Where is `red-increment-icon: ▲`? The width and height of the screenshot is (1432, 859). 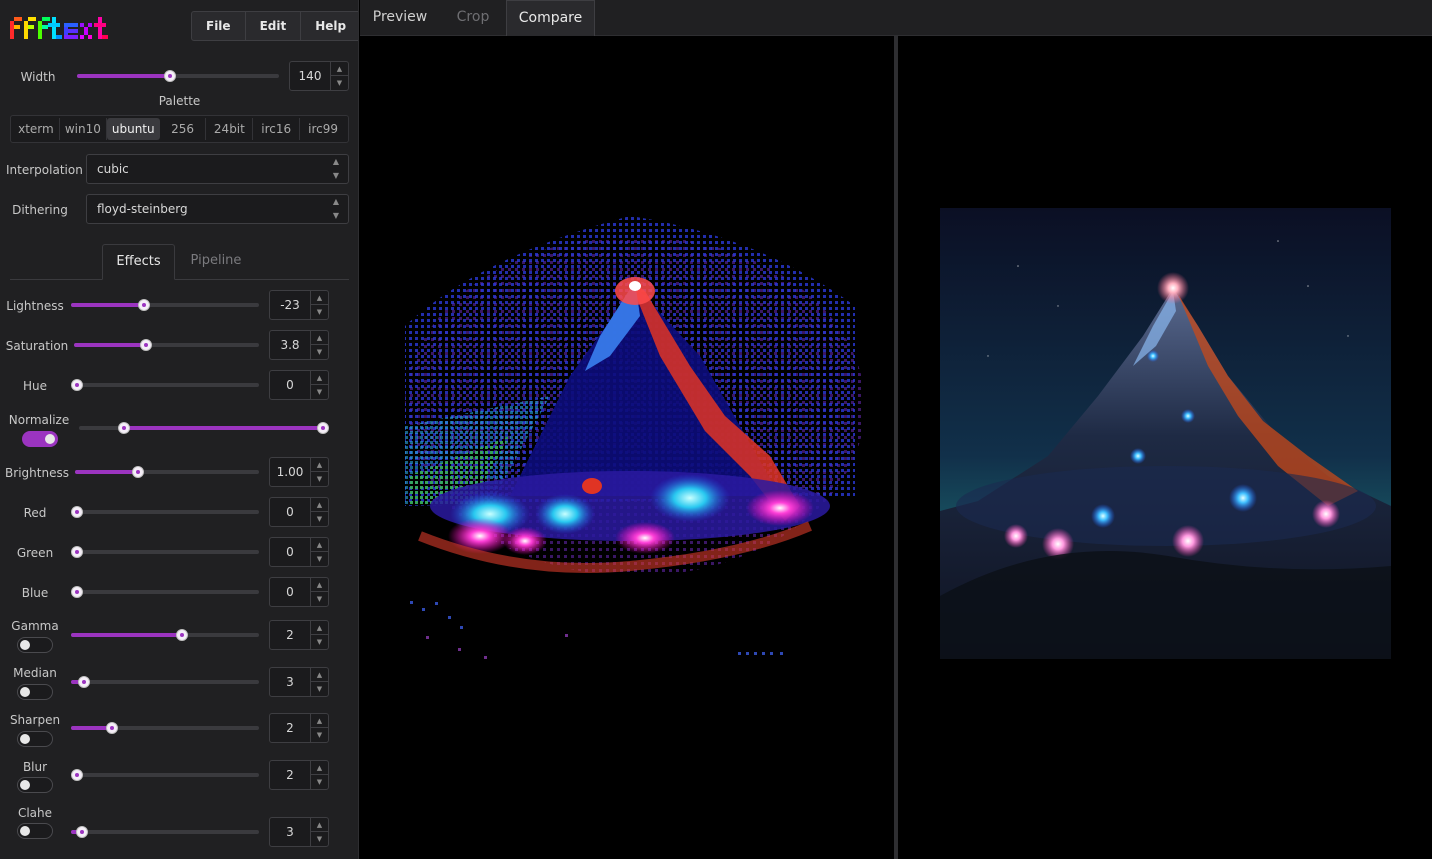
red-increment-icon: ▲ is located at coordinates (319, 505).